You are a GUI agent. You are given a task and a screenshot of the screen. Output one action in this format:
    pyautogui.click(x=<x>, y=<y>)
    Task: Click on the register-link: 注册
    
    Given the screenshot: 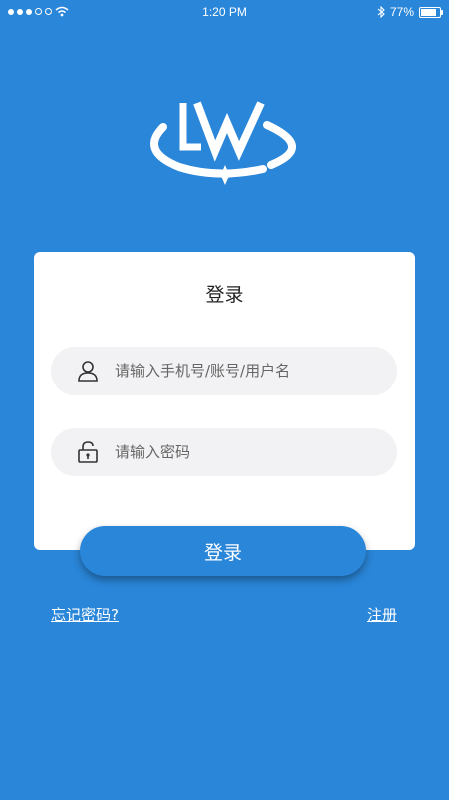 What is the action you would take?
    pyautogui.click(x=382, y=614)
    